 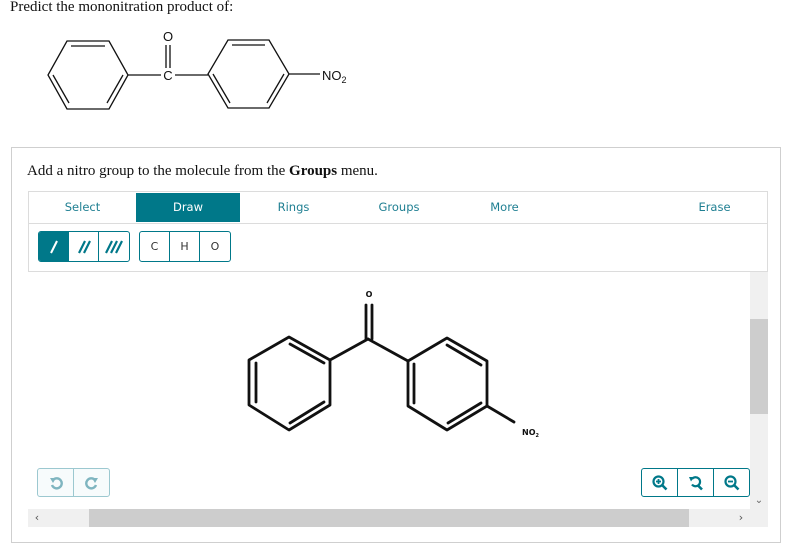 I want to click on canvas-right-ring, so click(x=447, y=384).